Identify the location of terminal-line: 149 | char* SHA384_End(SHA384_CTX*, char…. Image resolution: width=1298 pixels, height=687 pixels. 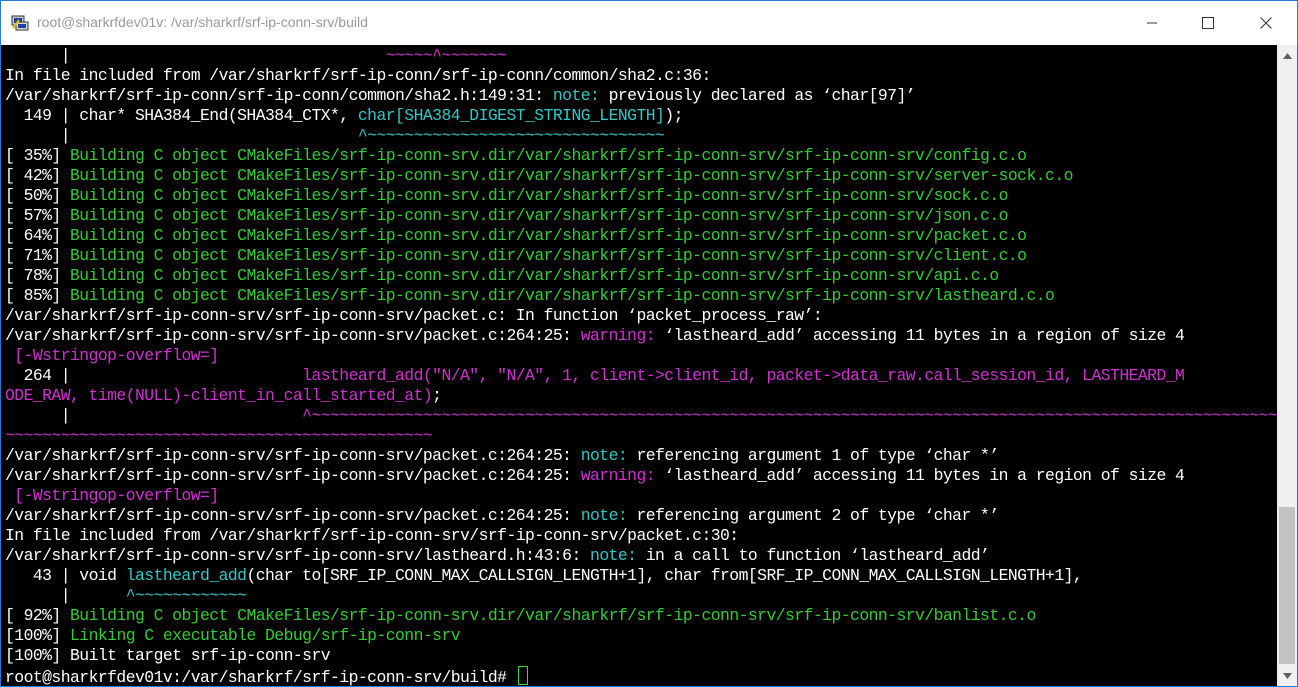
(641, 116).